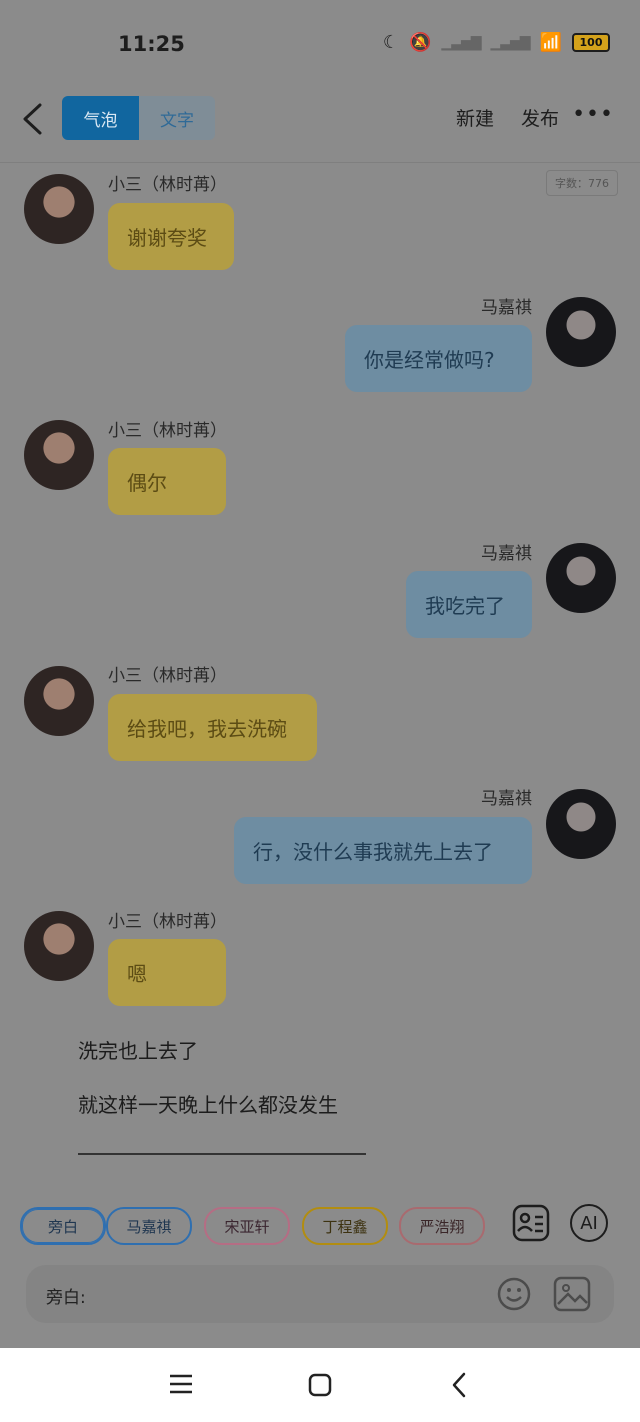  What do you see at coordinates (582, 183) in the screenshot?
I see `word-count: 字数：776` at bounding box center [582, 183].